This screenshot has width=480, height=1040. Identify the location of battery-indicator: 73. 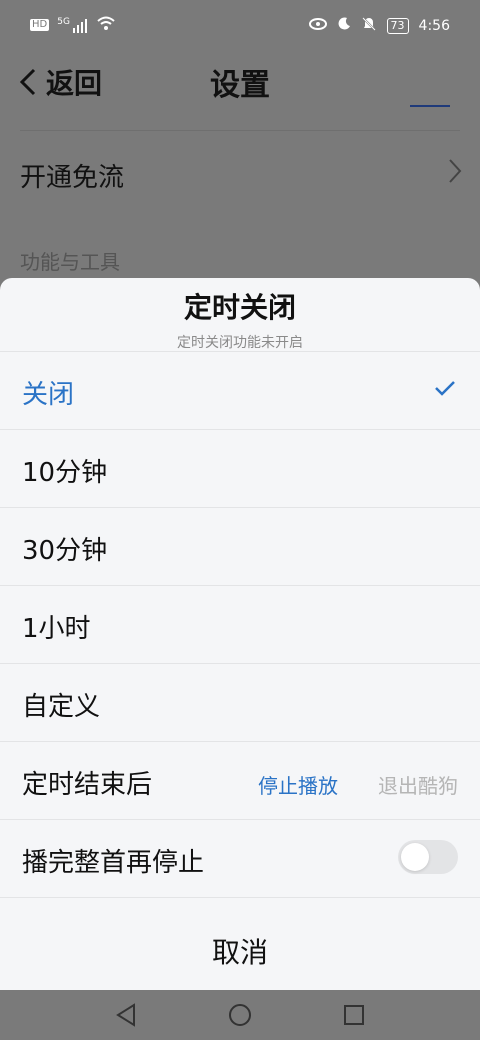
(397, 26).